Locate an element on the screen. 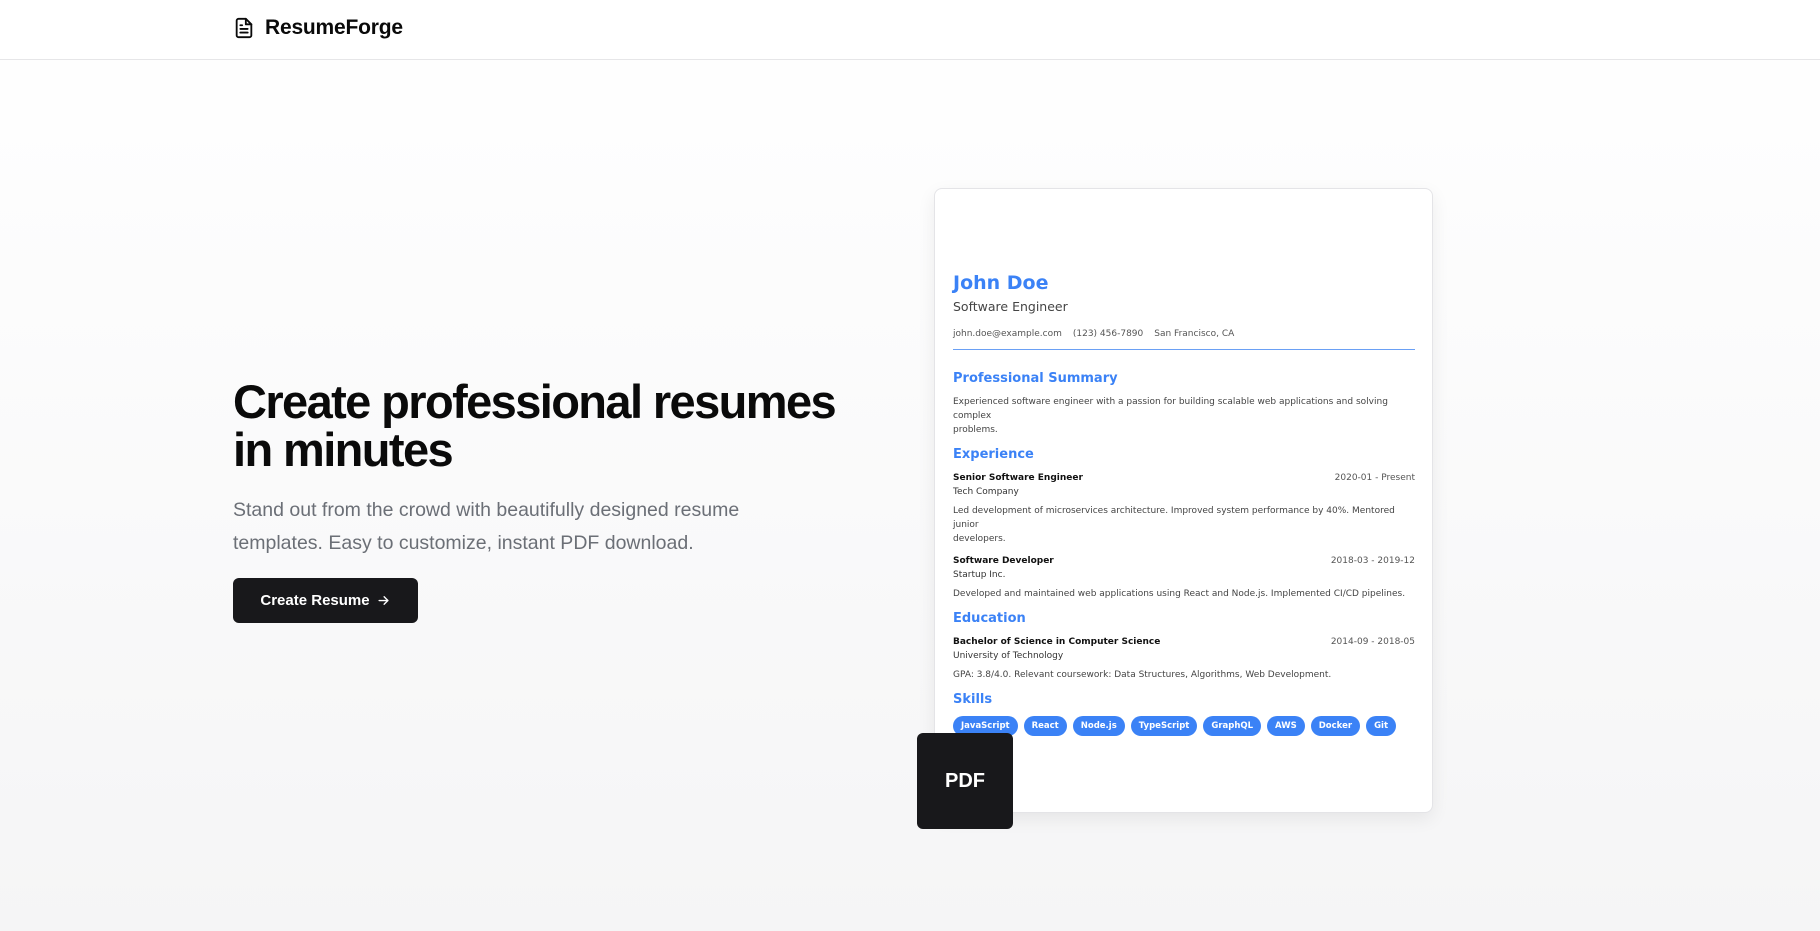  experience-heading: Experience is located at coordinates (993, 454).